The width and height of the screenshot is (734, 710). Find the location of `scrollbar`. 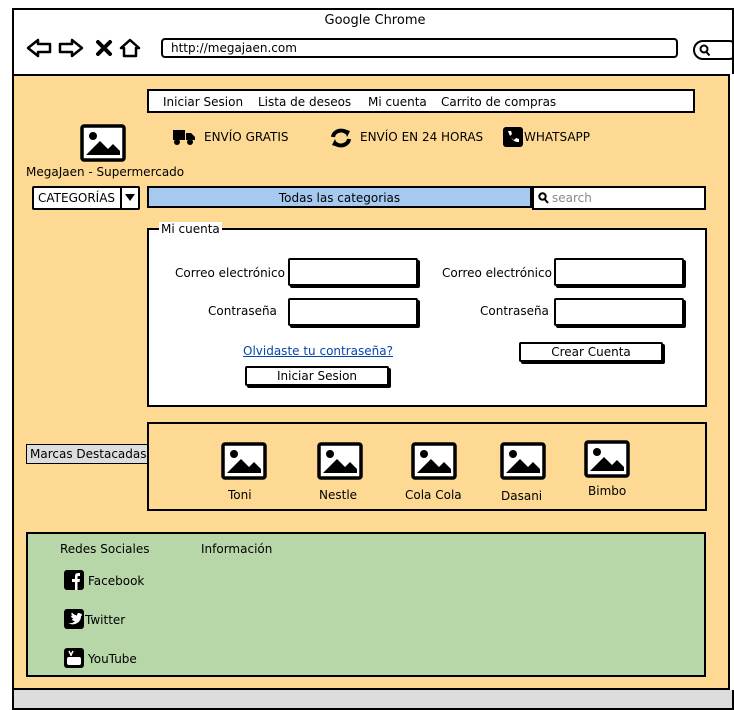

scrollbar is located at coordinates (731, 382).